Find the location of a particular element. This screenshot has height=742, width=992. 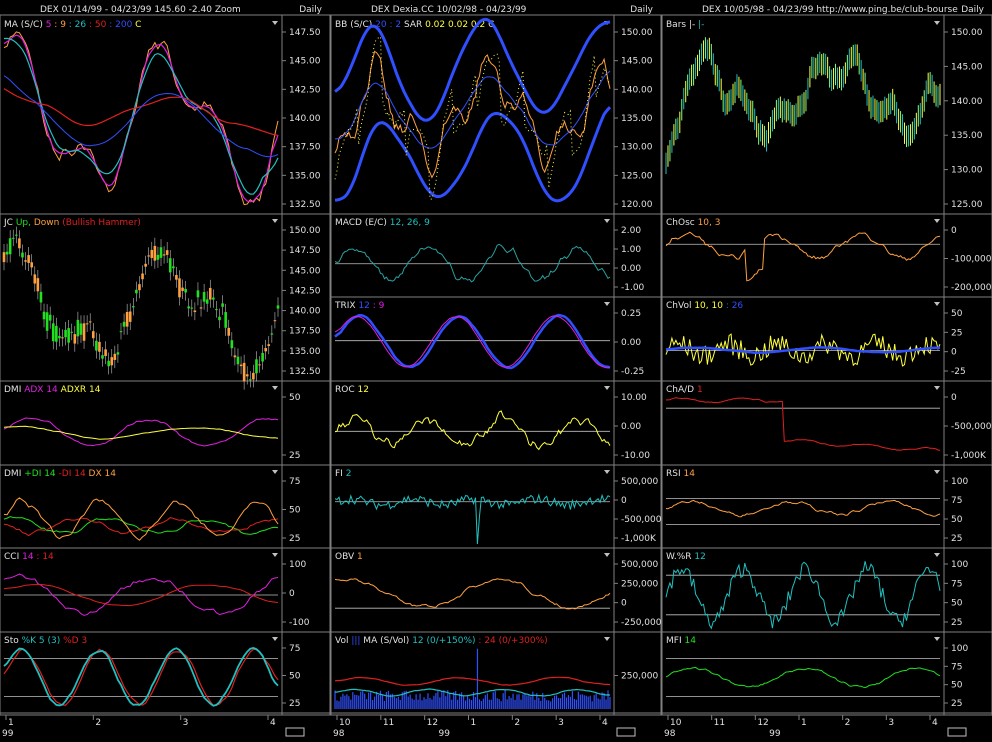

fi-line is located at coordinates (472, 519).